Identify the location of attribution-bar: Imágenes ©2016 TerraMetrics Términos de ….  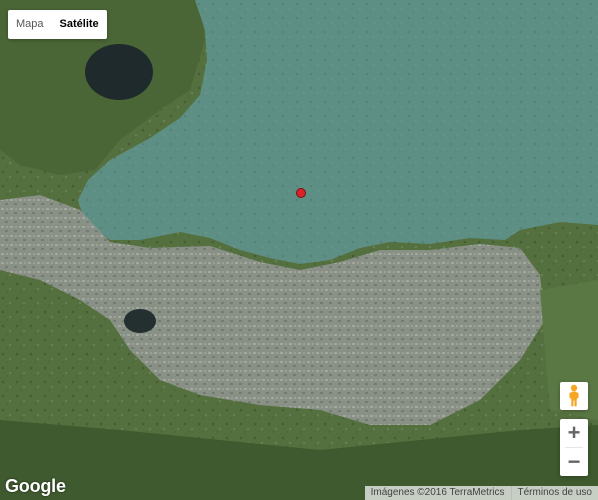
(481, 493).